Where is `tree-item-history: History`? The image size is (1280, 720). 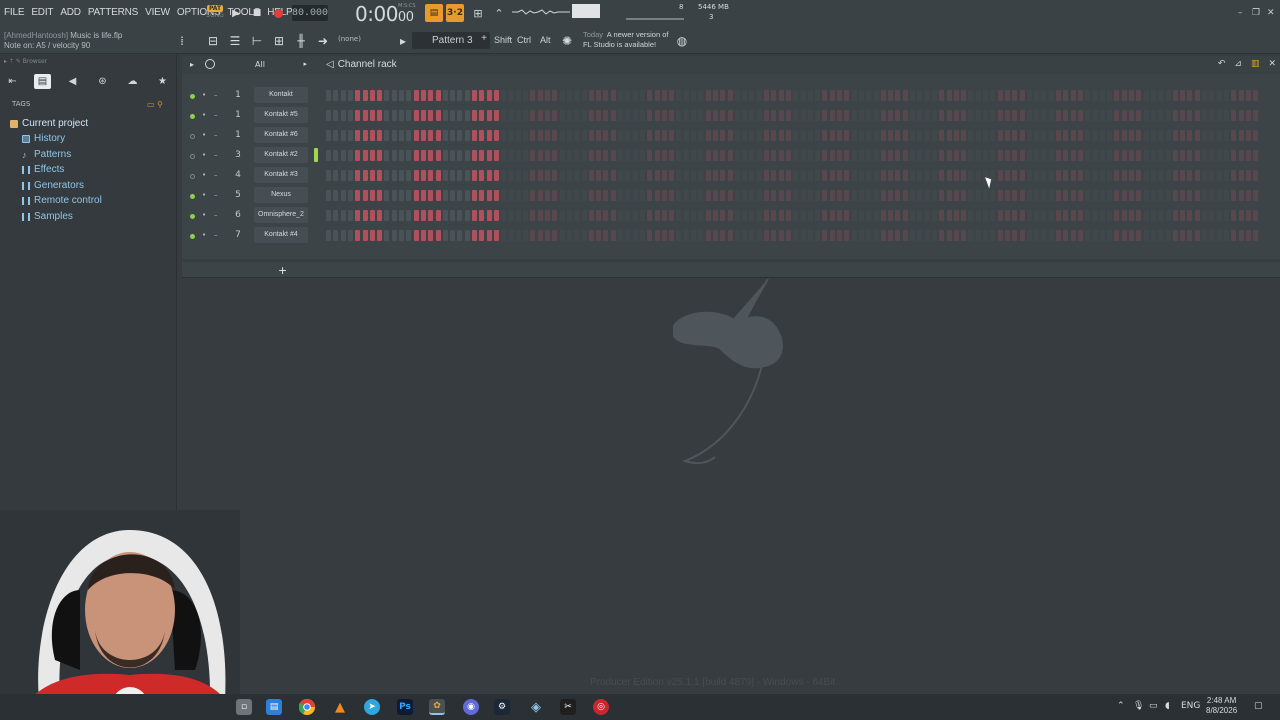
tree-item-history: History is located at coordinates (56, 140).